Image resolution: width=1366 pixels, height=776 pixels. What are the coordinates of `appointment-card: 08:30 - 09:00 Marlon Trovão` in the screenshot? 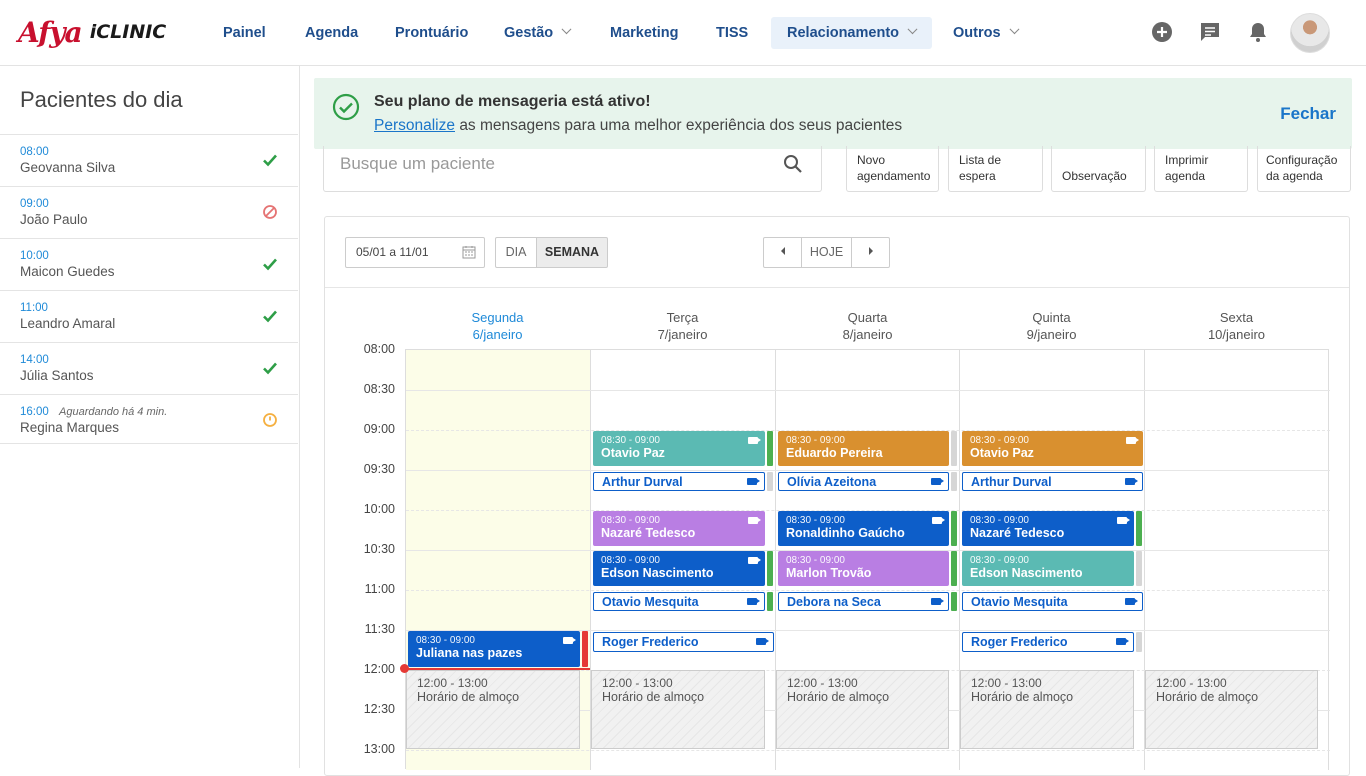 It's located at (863, 568).